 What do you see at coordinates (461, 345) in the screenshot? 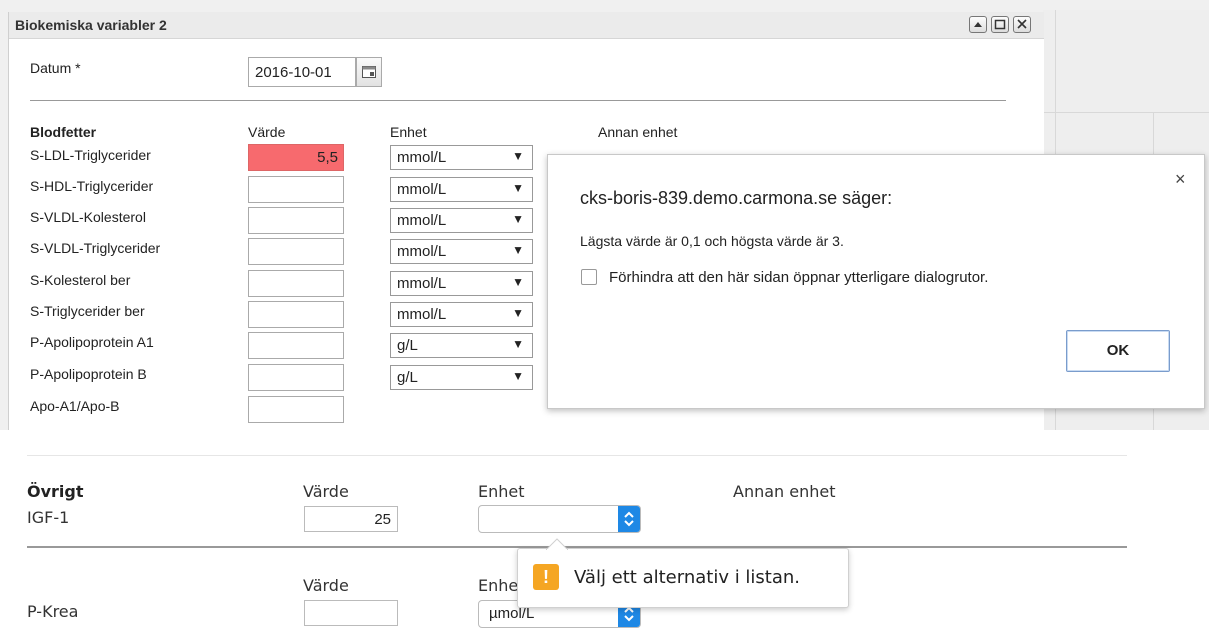
I see `unit-select-p-apolipoprotein-a1: g/L ▼` at bounding box center [461, 345].